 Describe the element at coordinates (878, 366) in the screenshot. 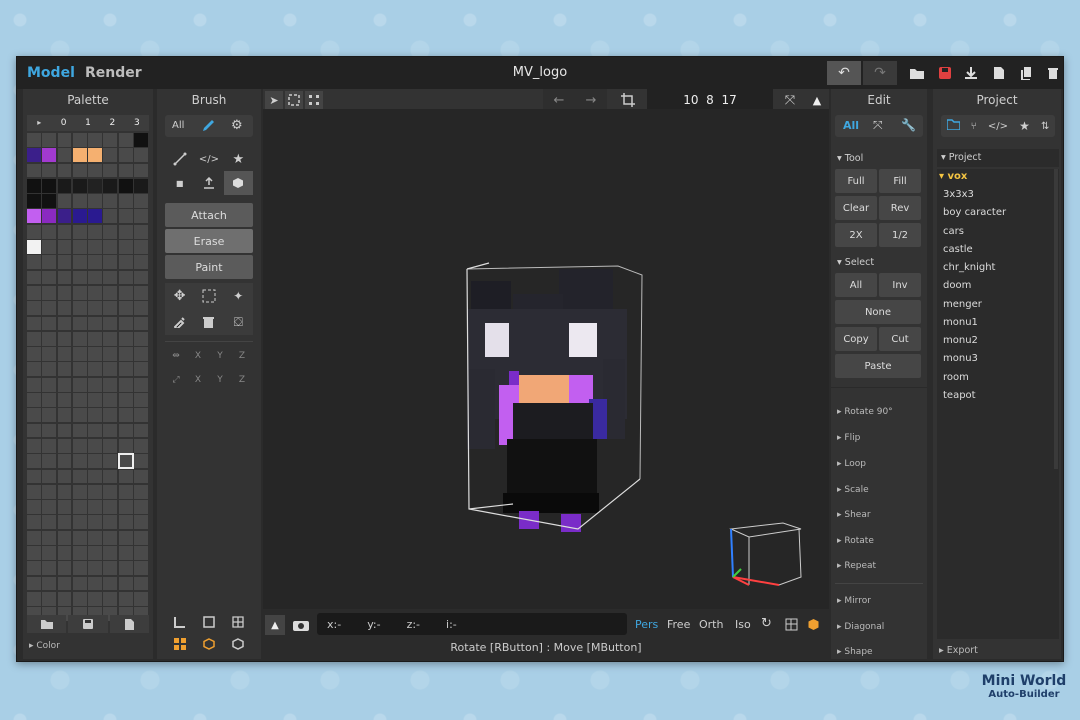

I see `paste-button: Paste` at that location.